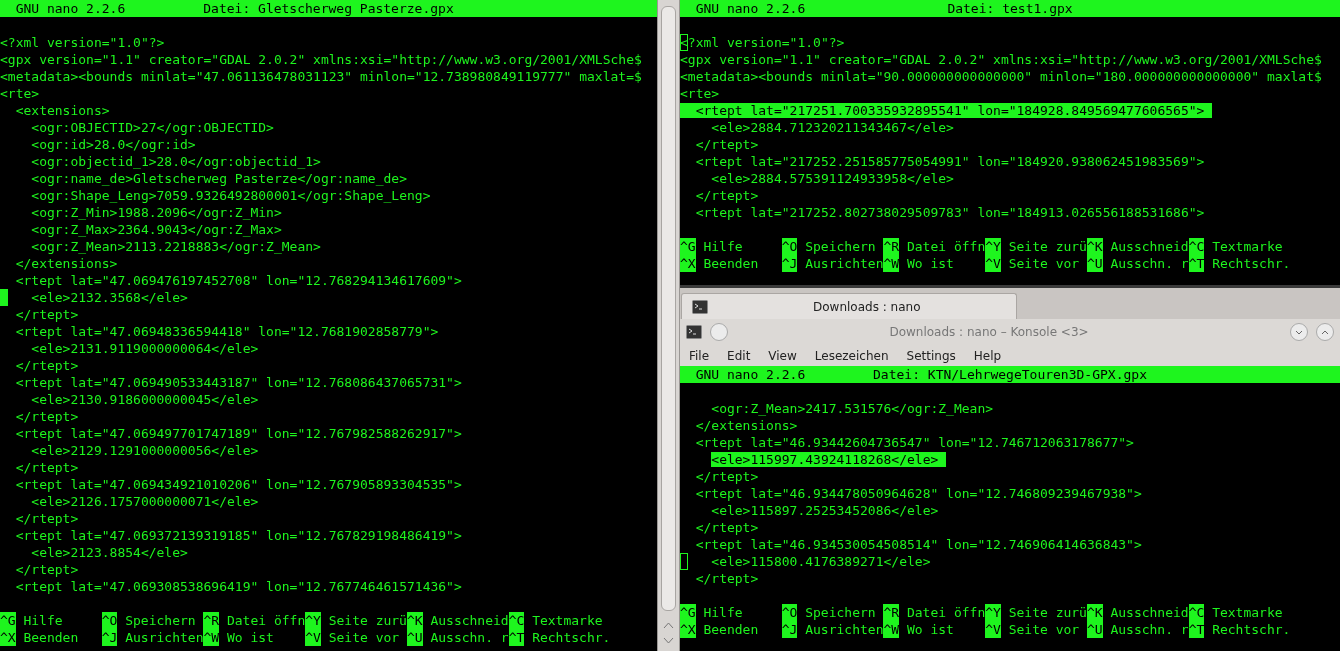 This screenshot has height=651, width=1340. What do you see at coordinates (469, 620) in the screenshot?
I see `shortcut-label: Ausschneid` at bounding box center [469, 620].